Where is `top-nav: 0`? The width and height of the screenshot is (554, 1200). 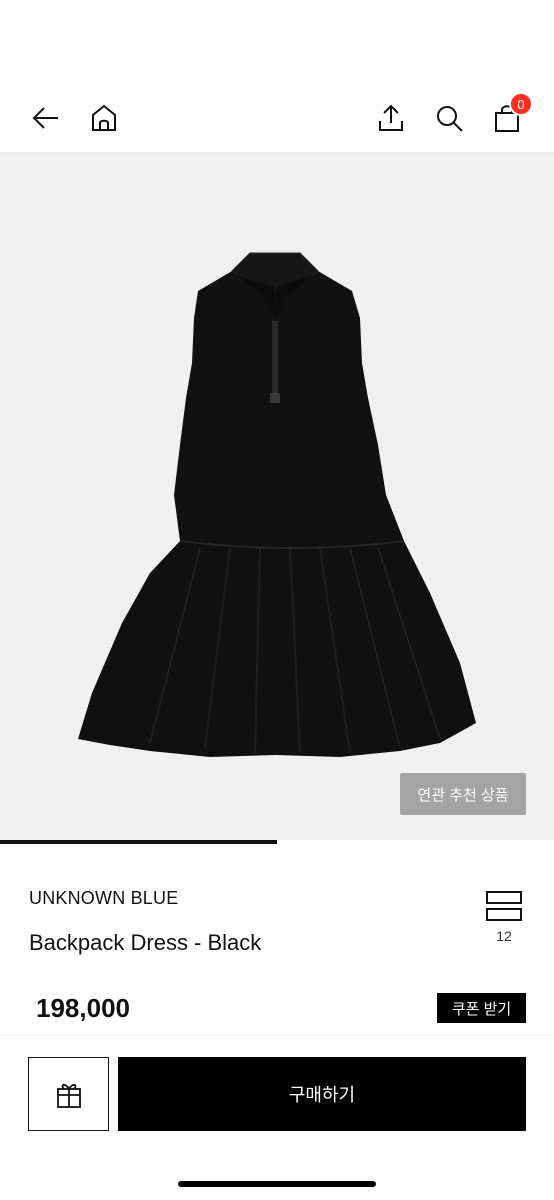 top-nav: 0 is located at coordinates (277, 118).